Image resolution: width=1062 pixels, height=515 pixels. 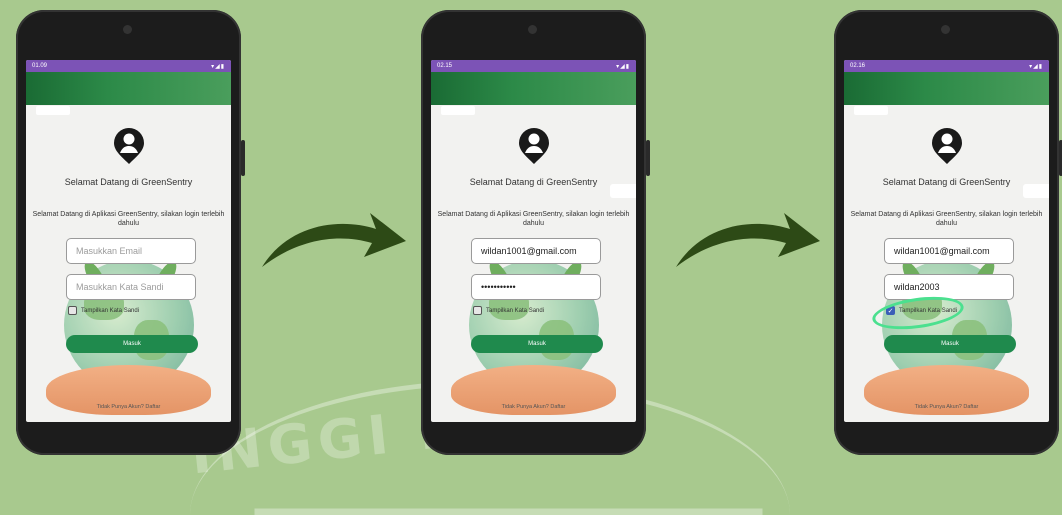 What do you see at coordinates (445, 66) in the screenshot?
I see `status-time: 02.15` at bounding box center [445, 66].